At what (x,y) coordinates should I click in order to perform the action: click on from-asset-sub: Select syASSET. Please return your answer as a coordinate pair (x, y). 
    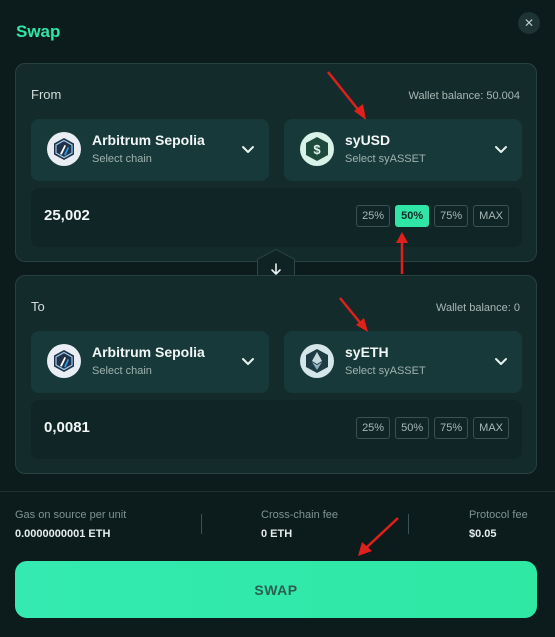
    Looking at the image, I should click on (385, 159).